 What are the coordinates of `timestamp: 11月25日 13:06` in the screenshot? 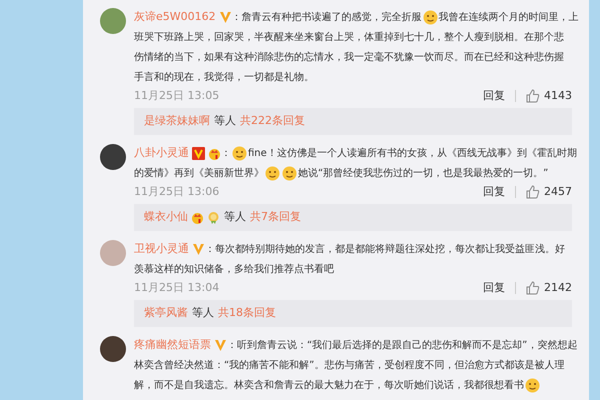 It's located at (177, 192).